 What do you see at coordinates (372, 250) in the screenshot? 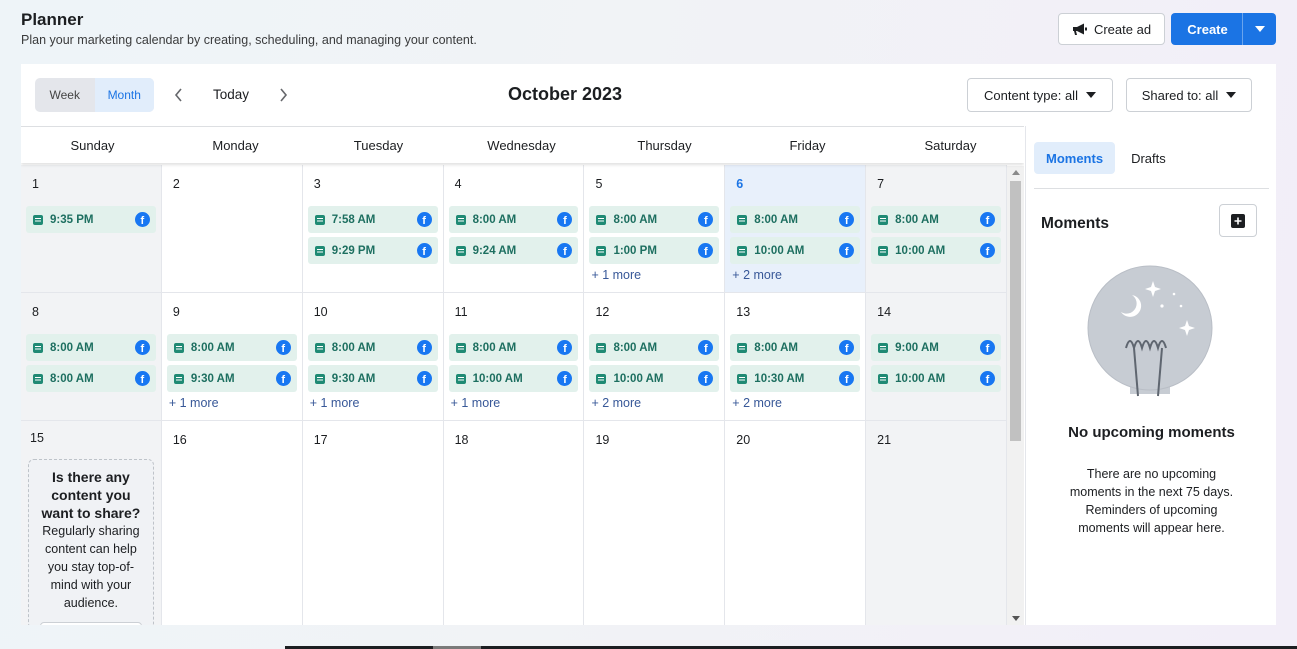
I see `scheduled-post: 9:29 PM f` at bounding box center [372, 250].